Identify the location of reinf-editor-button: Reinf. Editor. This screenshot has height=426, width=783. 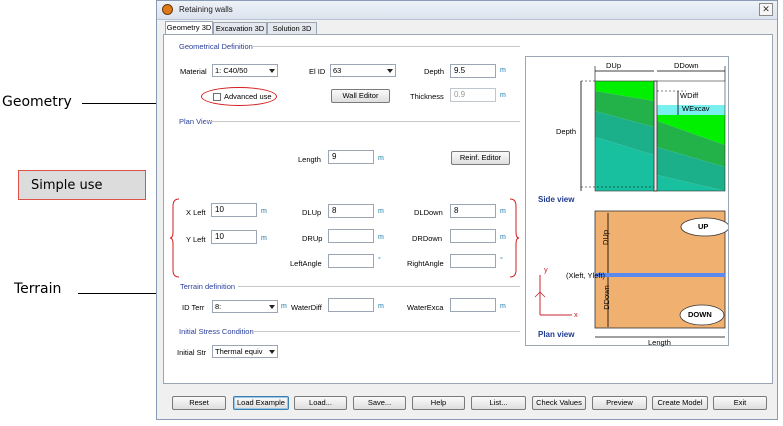
(480, 158).